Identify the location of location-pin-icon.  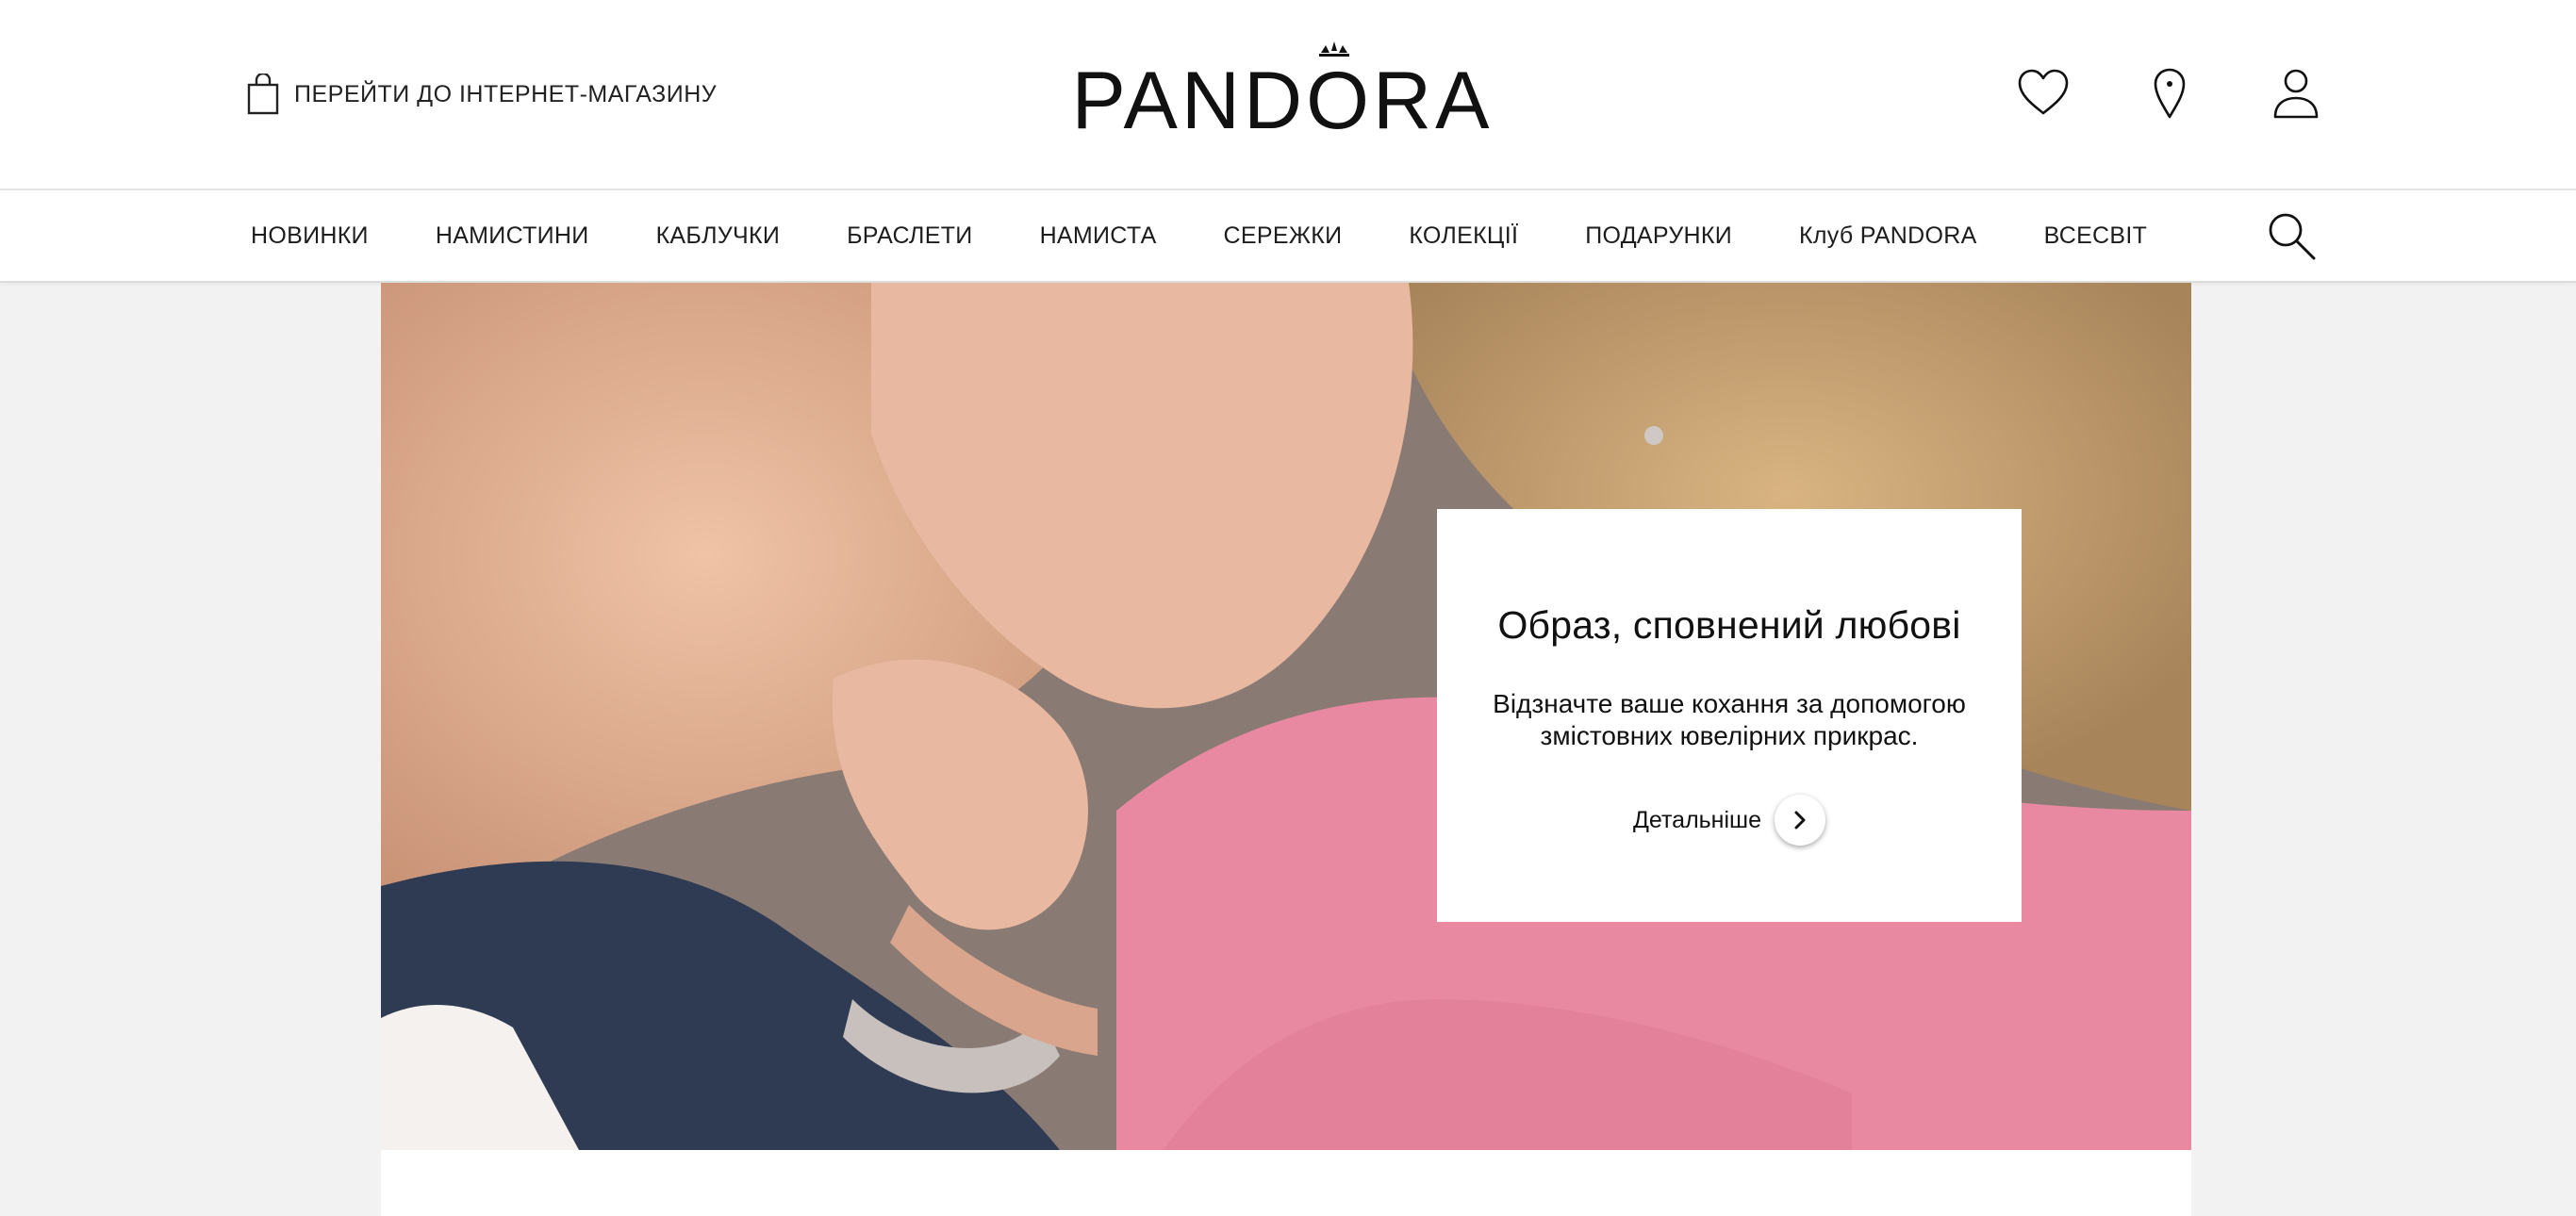
(2169, 93).